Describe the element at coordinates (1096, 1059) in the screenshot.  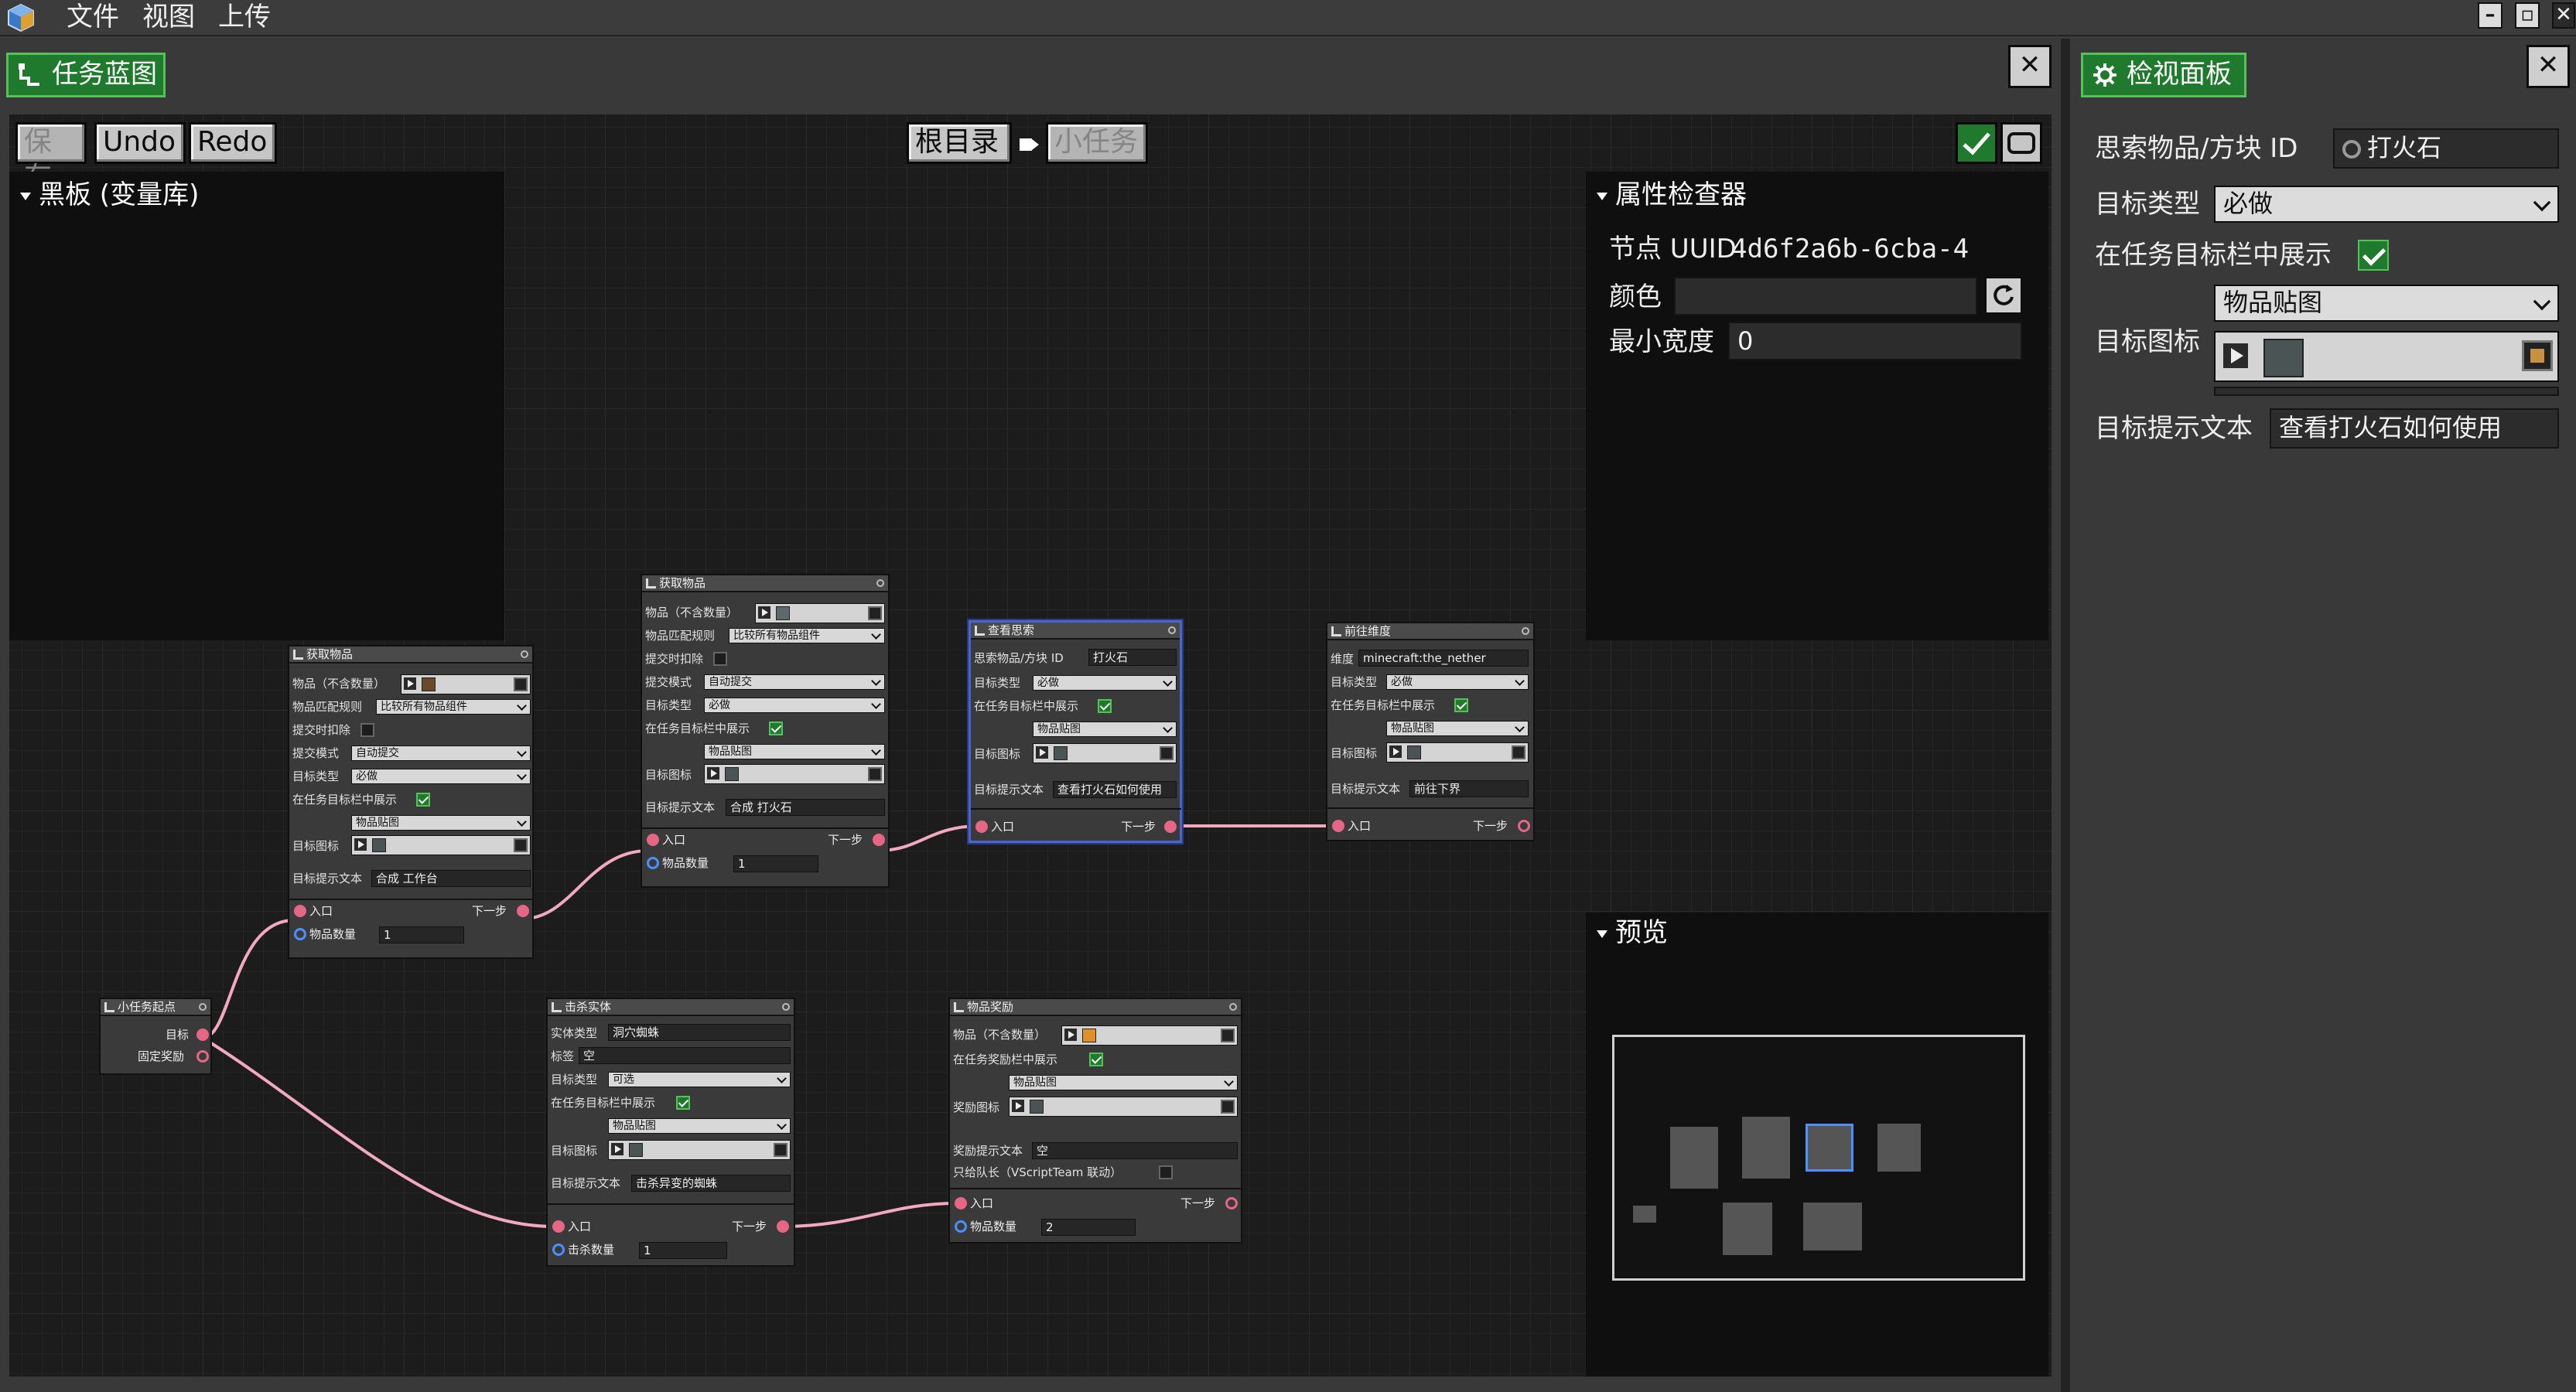
I see `show-in-reward-checkbox` at that location.